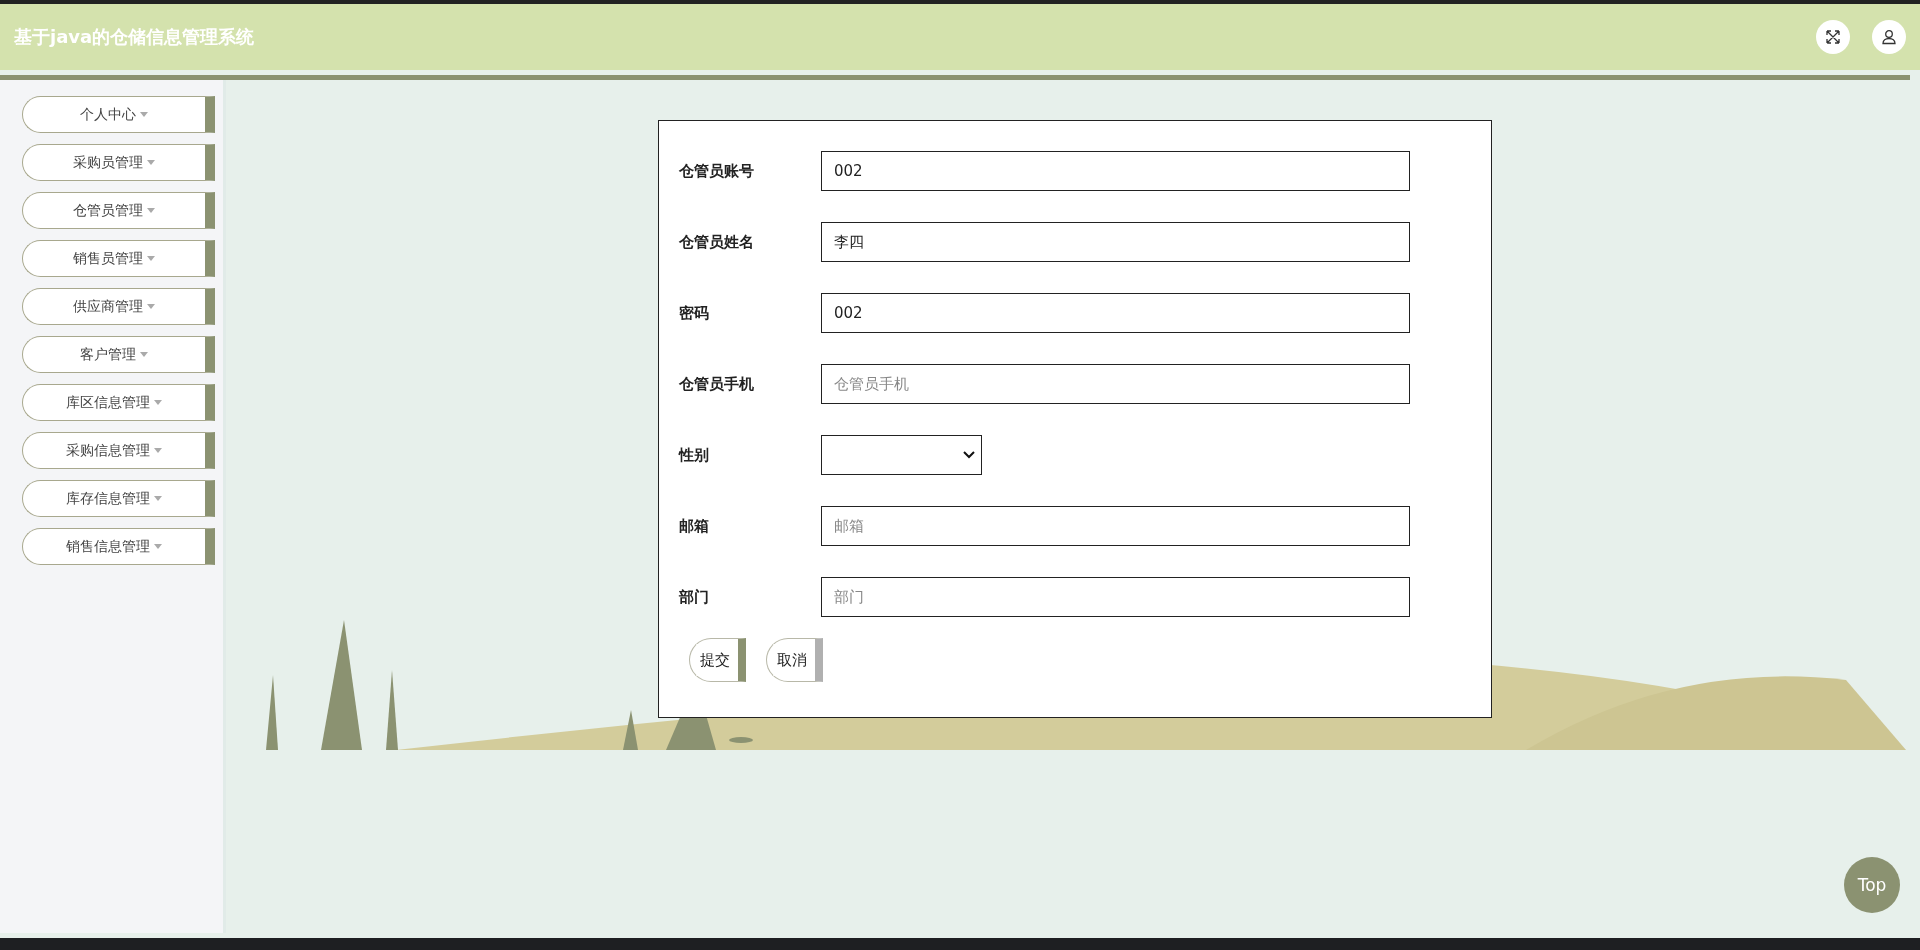 The width and height of the screenshot is (1920, 950). What do you see at coordinates (118, 258) in the screenshot?
I see `sidebar-item: 销售员管理` at bounding box center [118, 258].